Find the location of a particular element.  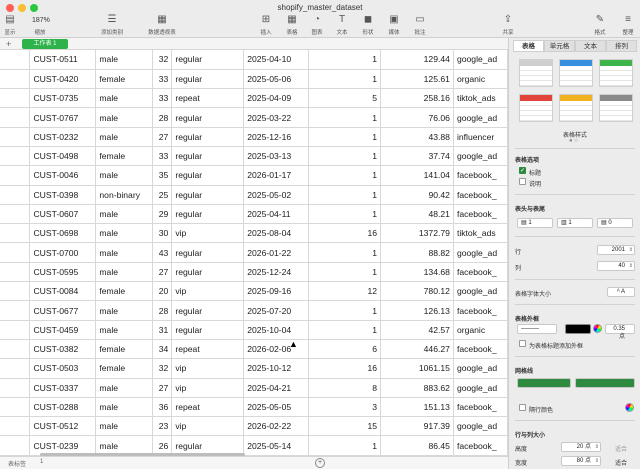

table-cell: 27 is located at coordinates (162, 137).